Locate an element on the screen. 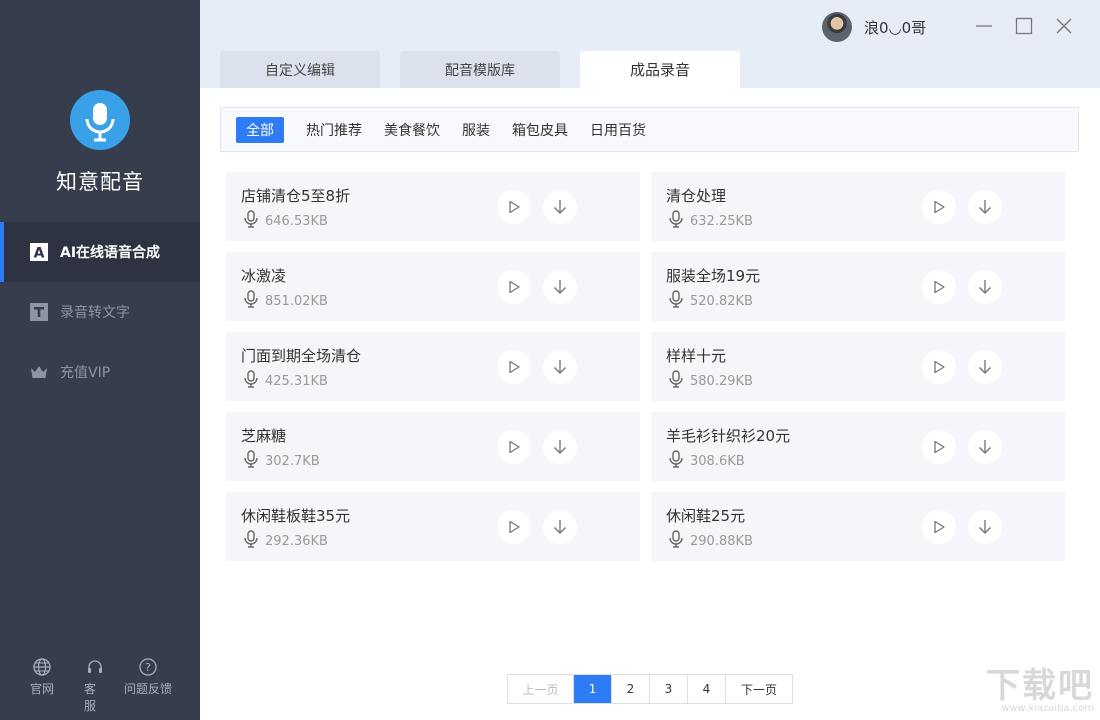  close-icon is located at coordinates (1064, 26).